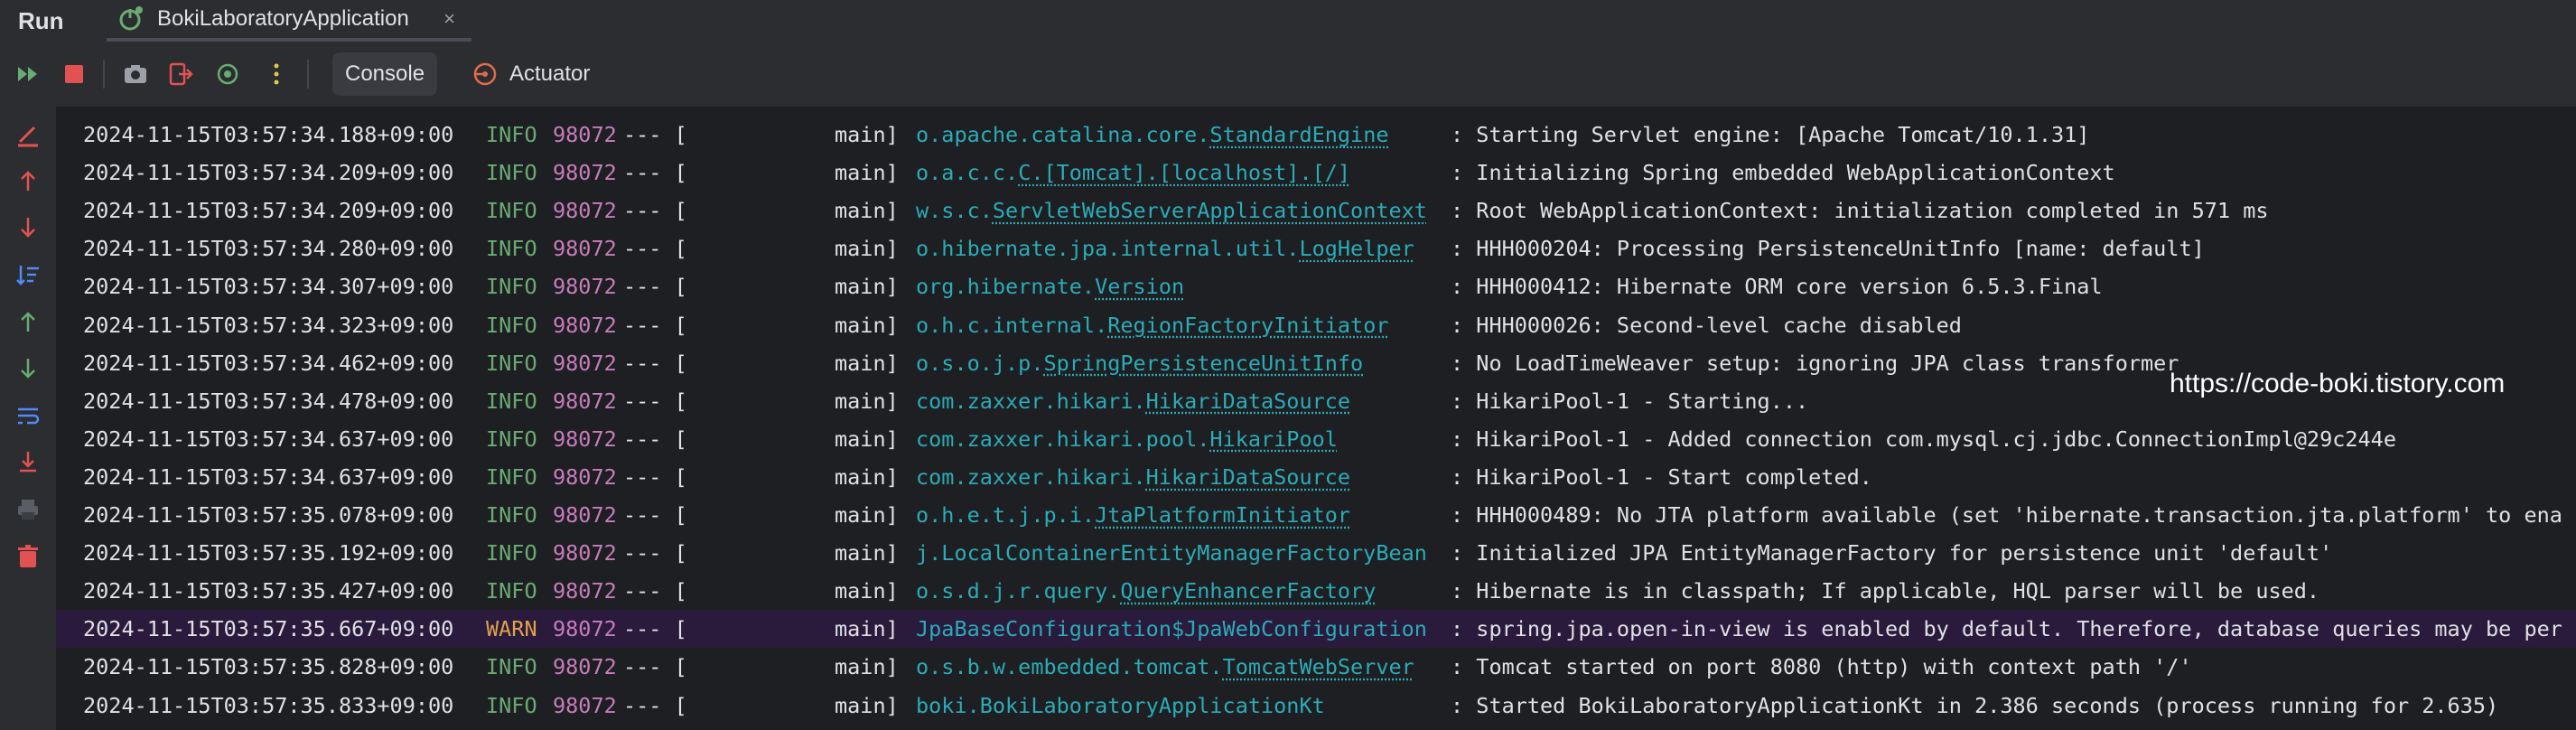 This screenshot has height=730, width=2576. Describe the element at coordinates (28, 227) in the screenshot. I see `down-arrow-icon` at that location.